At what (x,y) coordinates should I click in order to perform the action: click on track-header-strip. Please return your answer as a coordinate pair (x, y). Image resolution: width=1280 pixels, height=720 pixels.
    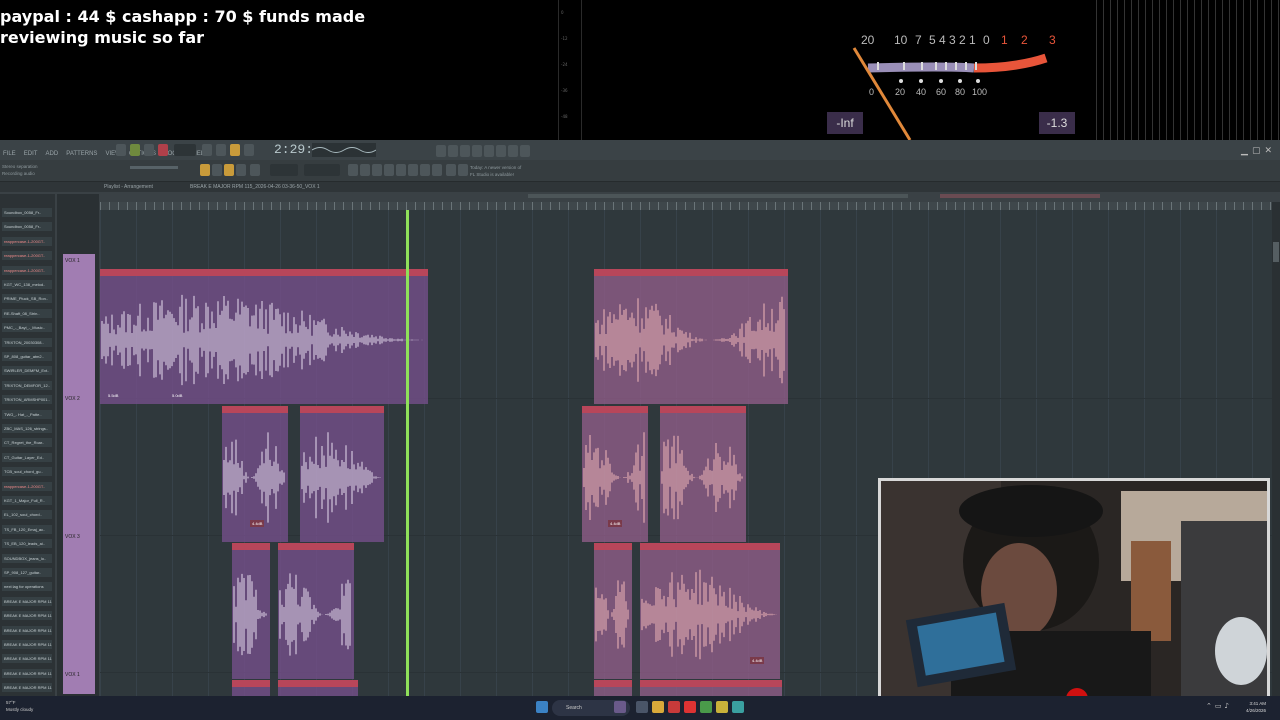
    Looking at the image, I should click on (79, 474).